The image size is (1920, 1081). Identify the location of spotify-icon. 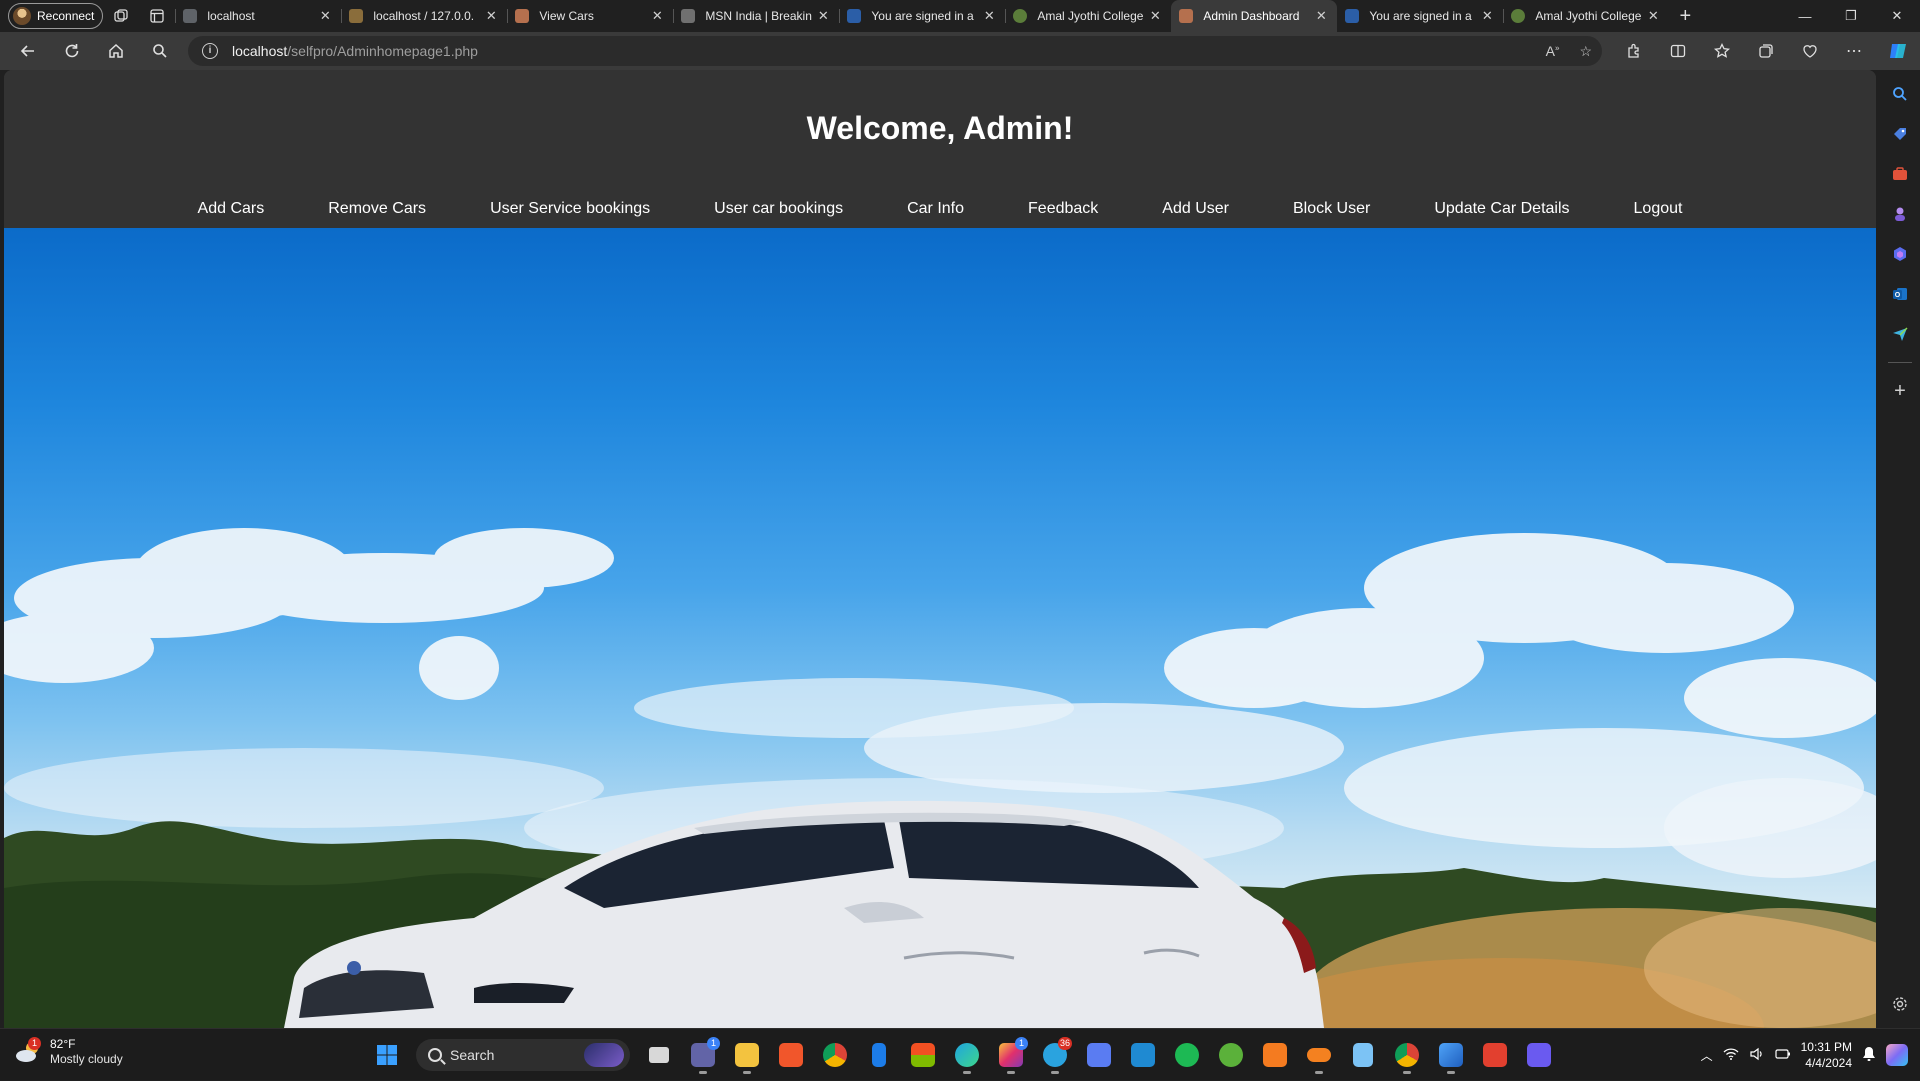
(1187, 1055).